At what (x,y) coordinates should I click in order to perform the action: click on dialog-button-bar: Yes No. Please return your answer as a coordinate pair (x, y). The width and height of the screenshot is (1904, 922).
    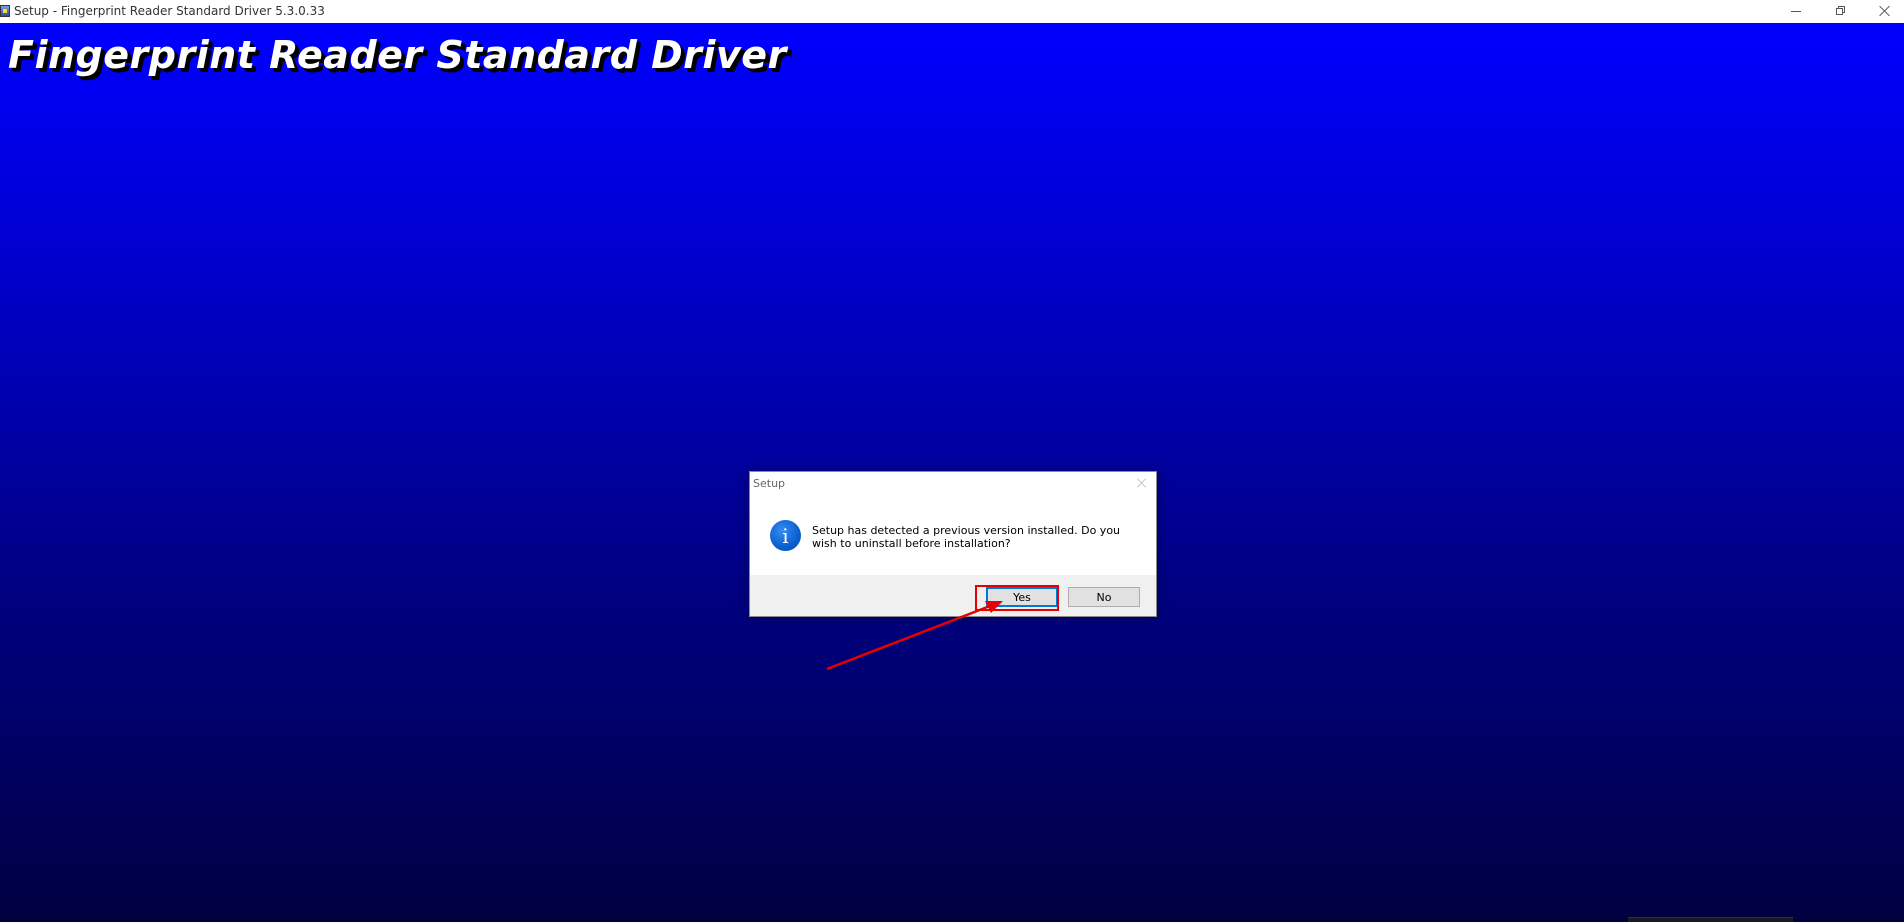
    Looking at the image, I should click on (953, 595).